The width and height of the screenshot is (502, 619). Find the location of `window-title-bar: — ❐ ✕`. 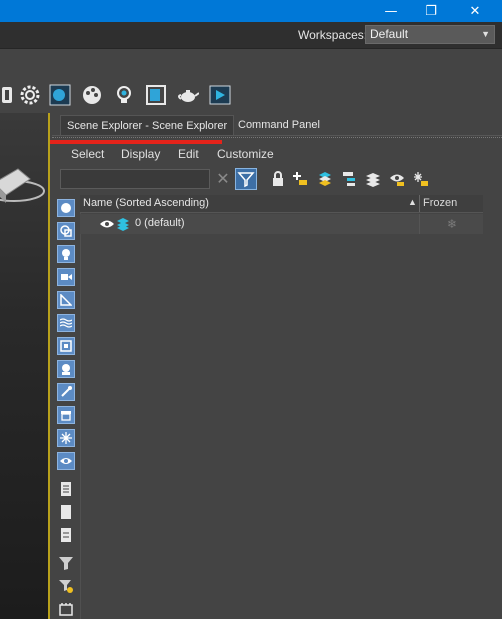

window-title-bar: — ❐ ✕ is located at coordinates (251, 11).